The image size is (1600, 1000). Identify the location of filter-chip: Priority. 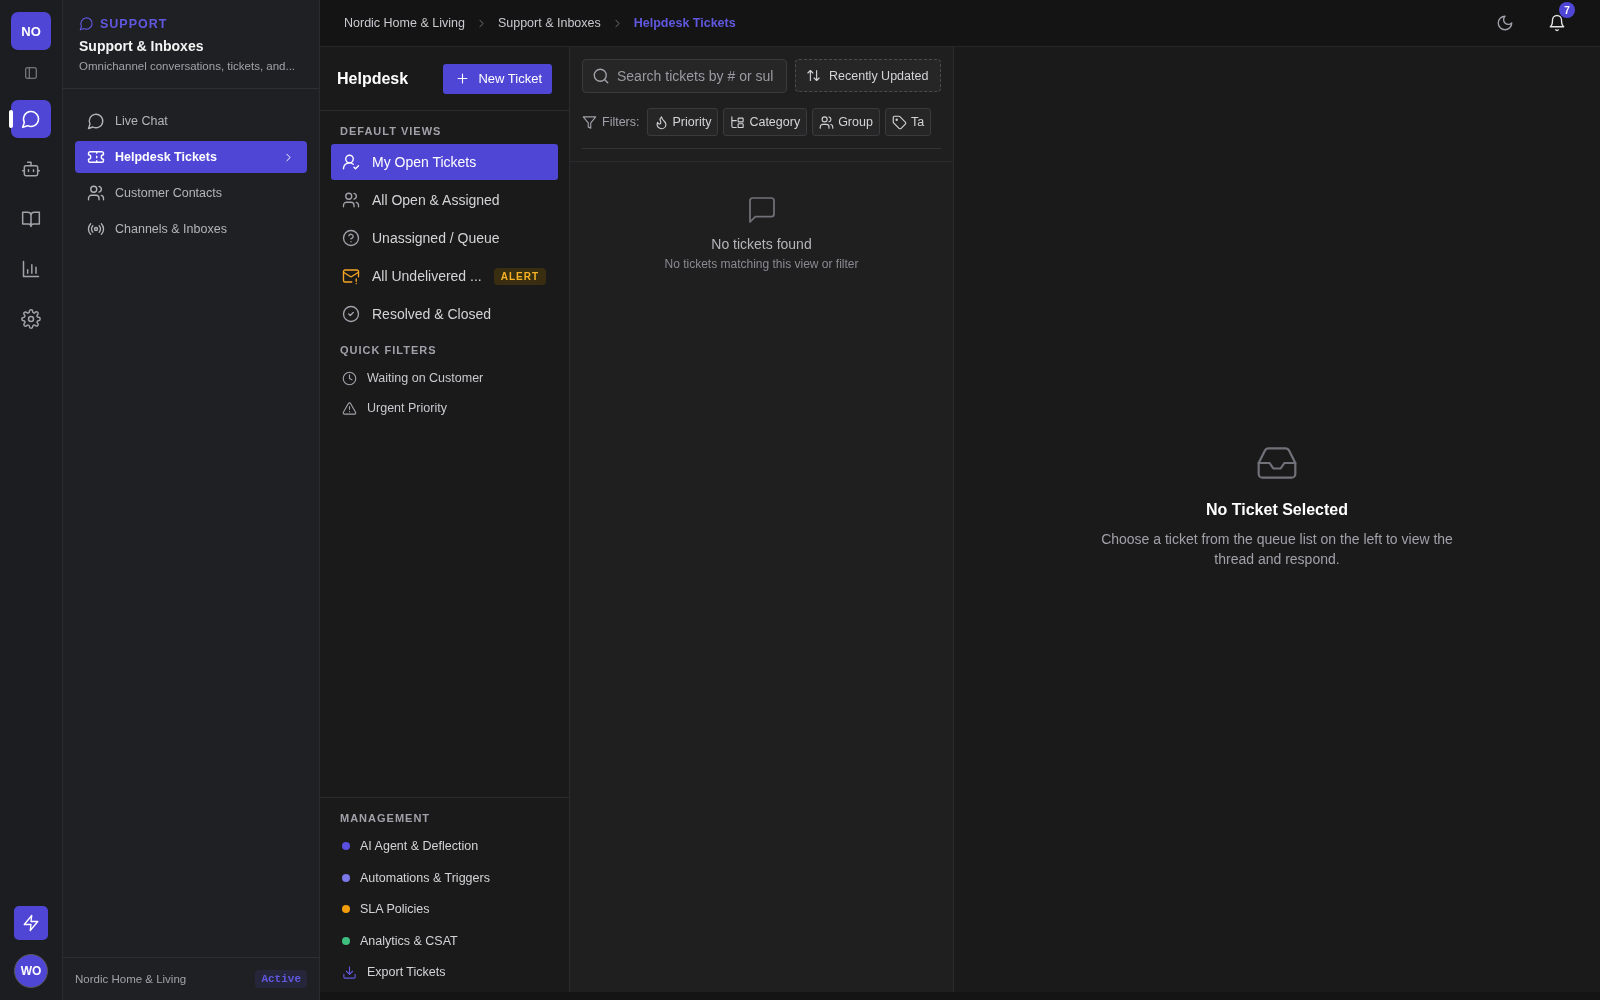
(682, 122).